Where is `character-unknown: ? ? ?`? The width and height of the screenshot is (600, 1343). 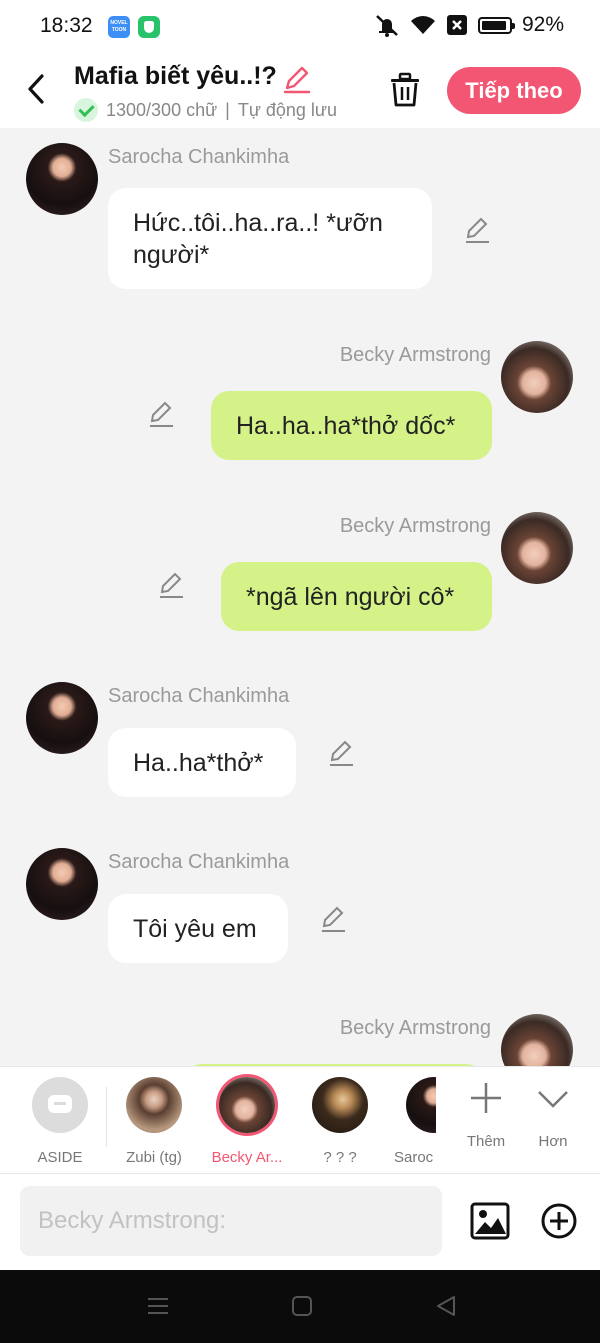
character-unknown: ? ? ? is located at coordinates (340, 1121).